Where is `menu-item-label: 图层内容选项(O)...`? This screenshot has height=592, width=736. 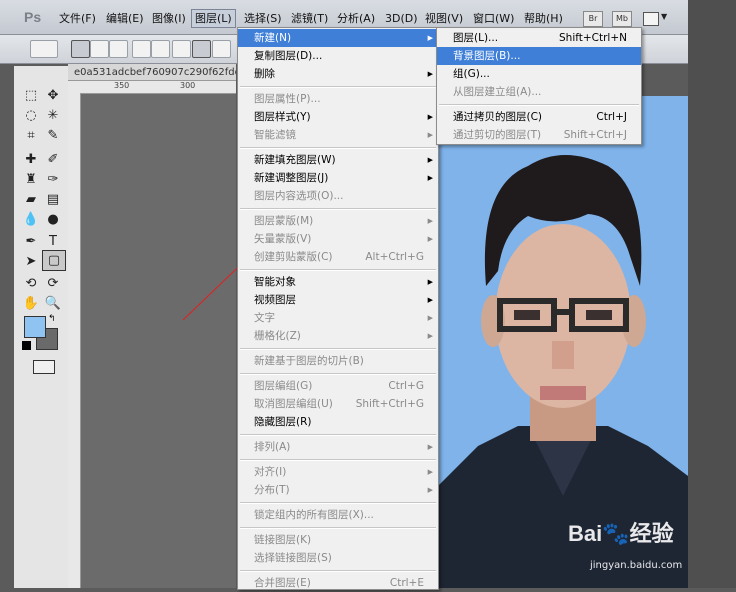
menu-item-label: 图层内容选项(O)... is located at coordinates (299, 196).